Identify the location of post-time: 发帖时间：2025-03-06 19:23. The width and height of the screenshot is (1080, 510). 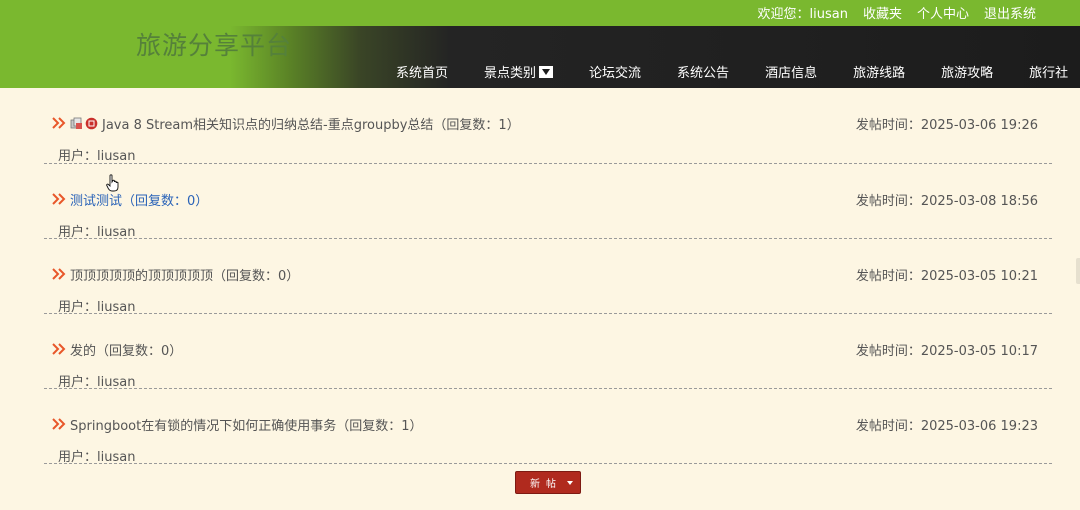
(946, 426).